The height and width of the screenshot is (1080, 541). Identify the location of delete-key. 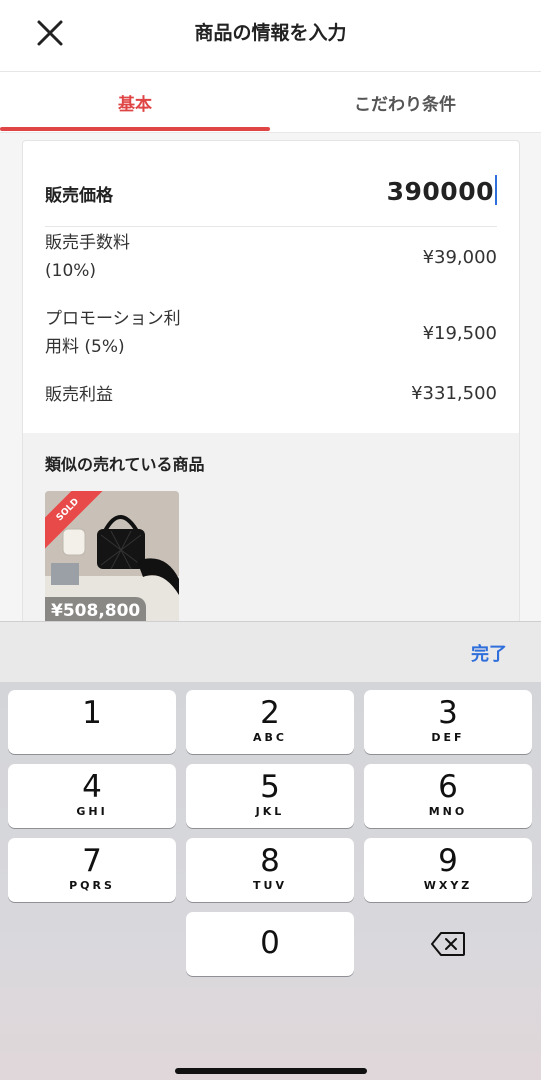
(448, 944).